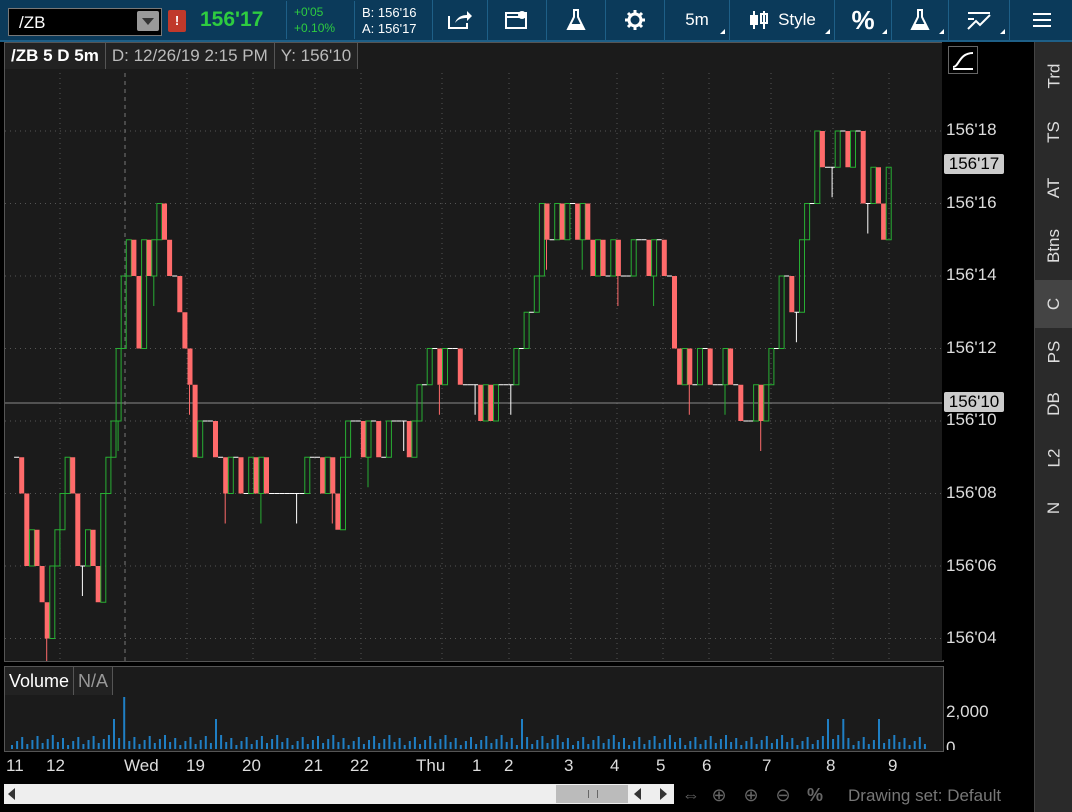  I want to click on crosshair-icon: ⊕, so click(719, 795).